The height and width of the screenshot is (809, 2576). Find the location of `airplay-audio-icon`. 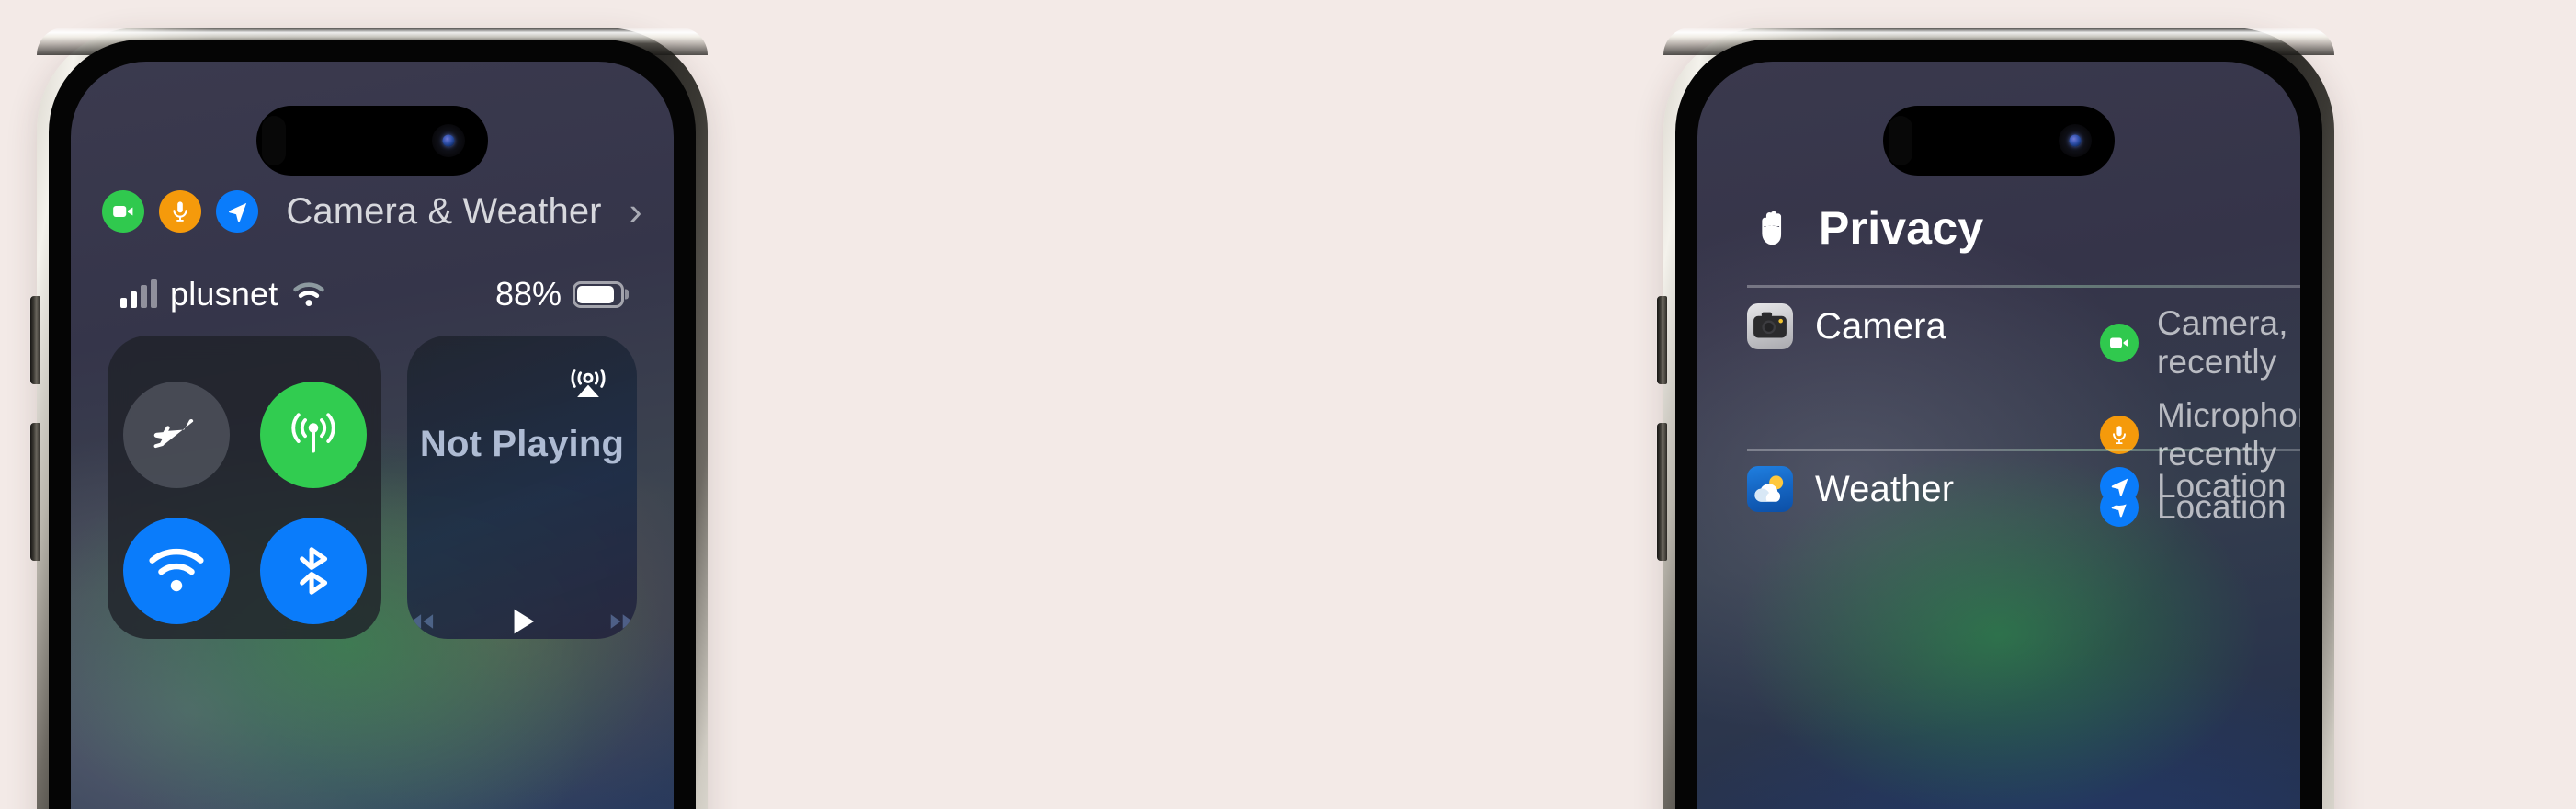

airplay-audio-icon is located at coordinates (588, 381).